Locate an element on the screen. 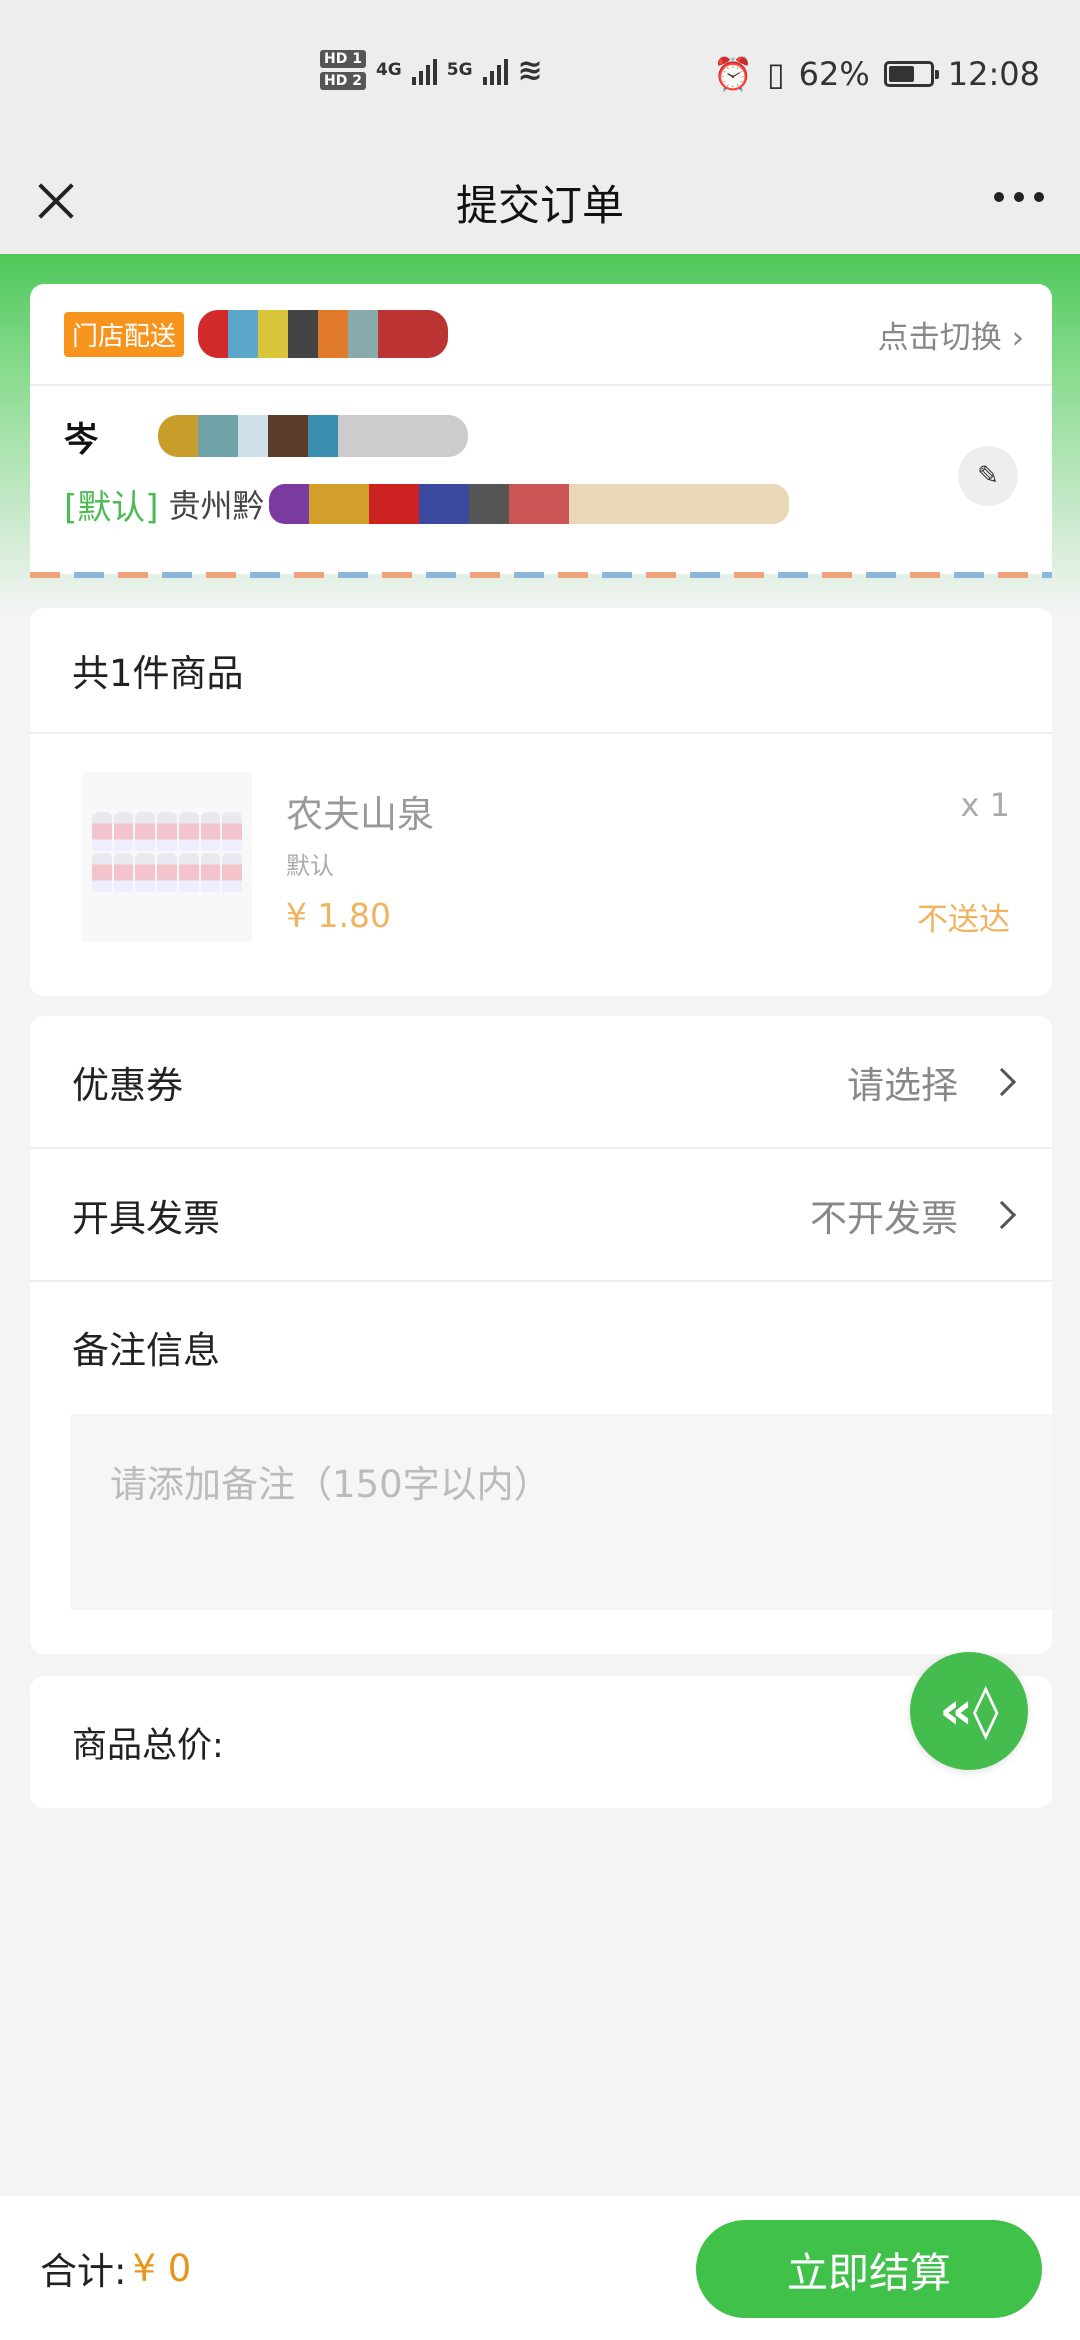 This screenshot has height=2340, width=1080. delivery-row: 门店配送 点击切换 › is located at coordinates (541, 335).